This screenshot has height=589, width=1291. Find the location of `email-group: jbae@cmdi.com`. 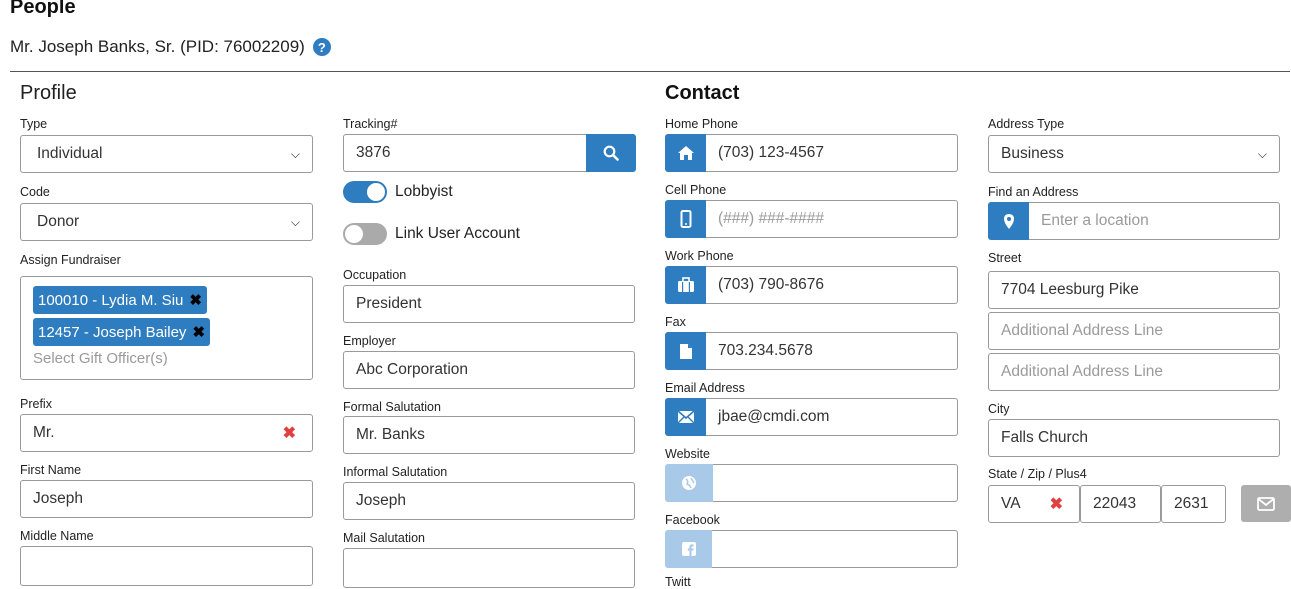

email-group: jbae@cmdi.com is located at coordinates (811, 417).